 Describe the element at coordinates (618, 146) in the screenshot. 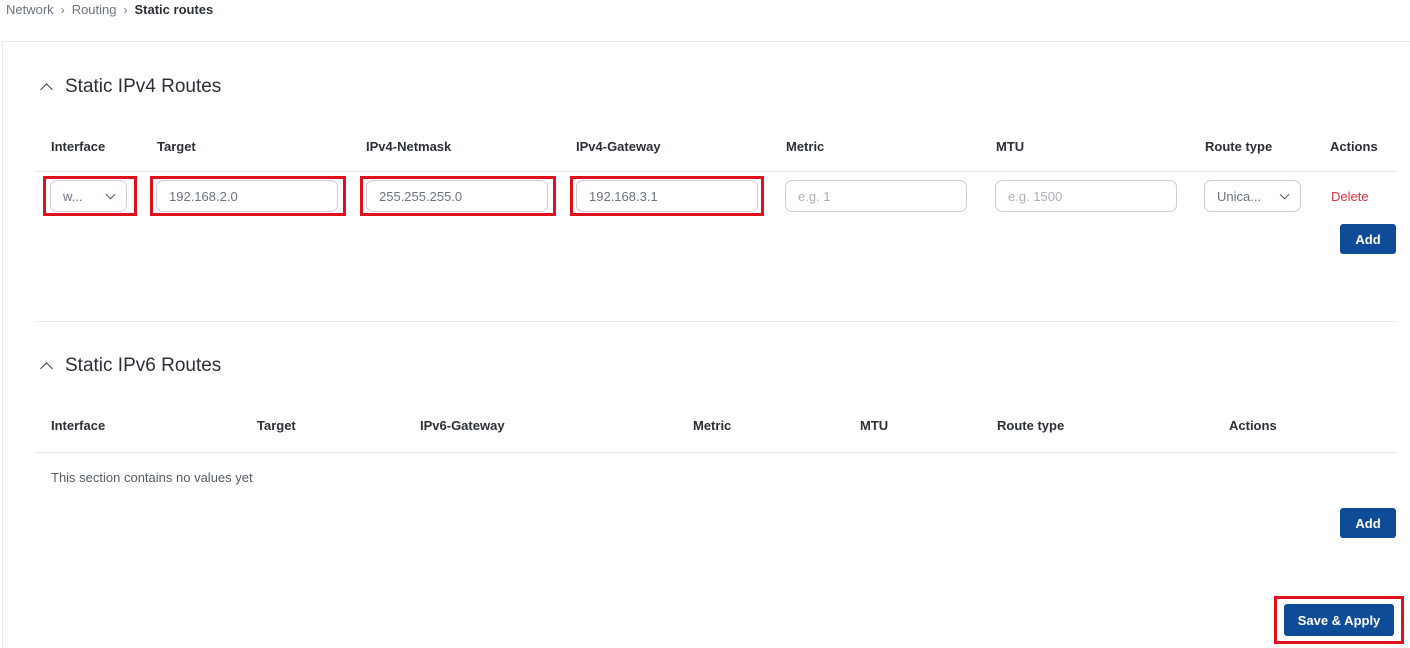

I see `col-ipv4-gateway: IPv4-Gateway` at that location.